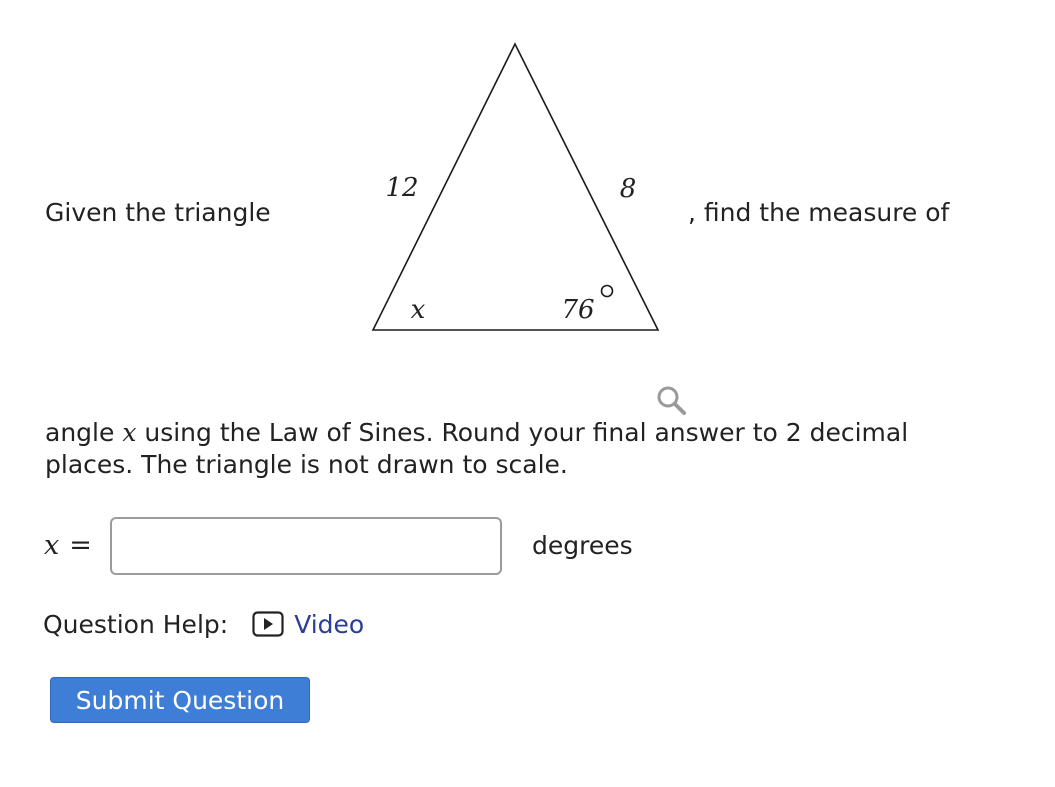 The height and width of the screenshot is (787, 1055). What do you see at coordinates (80, 545) in the screenshot?
I see `equals-sign: =` at bounding box center [80, 545].